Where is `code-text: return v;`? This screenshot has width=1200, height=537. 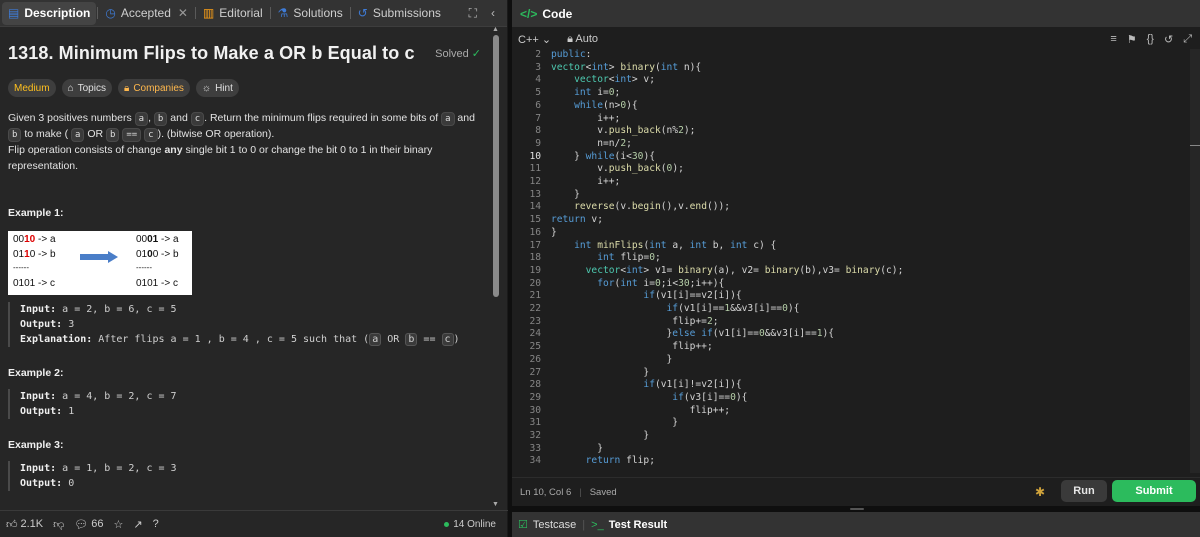
code-text: return v; is located at coordinates (577, 220).